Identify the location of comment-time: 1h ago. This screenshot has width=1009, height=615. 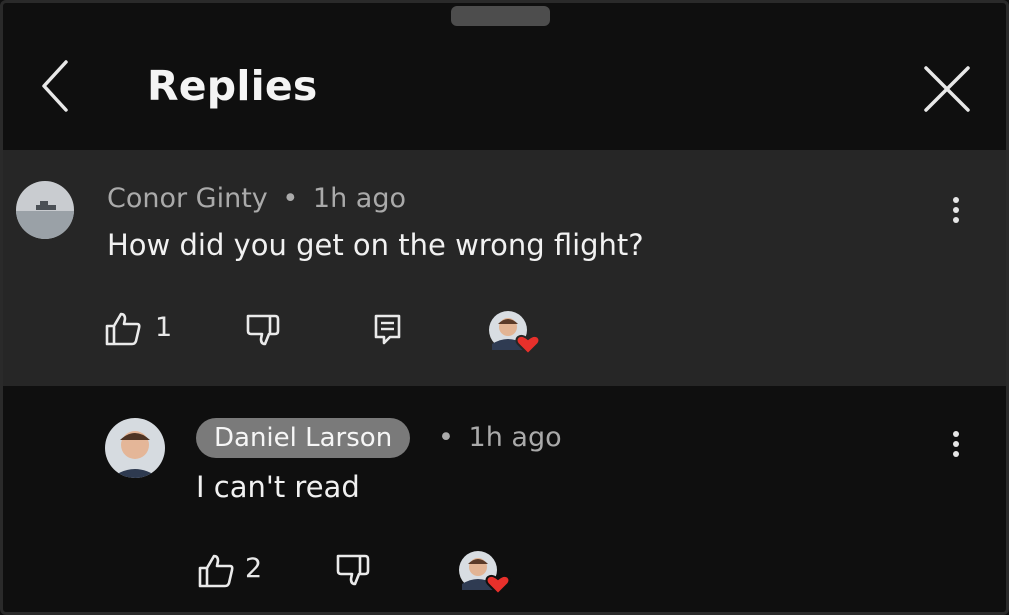
(359, 198).